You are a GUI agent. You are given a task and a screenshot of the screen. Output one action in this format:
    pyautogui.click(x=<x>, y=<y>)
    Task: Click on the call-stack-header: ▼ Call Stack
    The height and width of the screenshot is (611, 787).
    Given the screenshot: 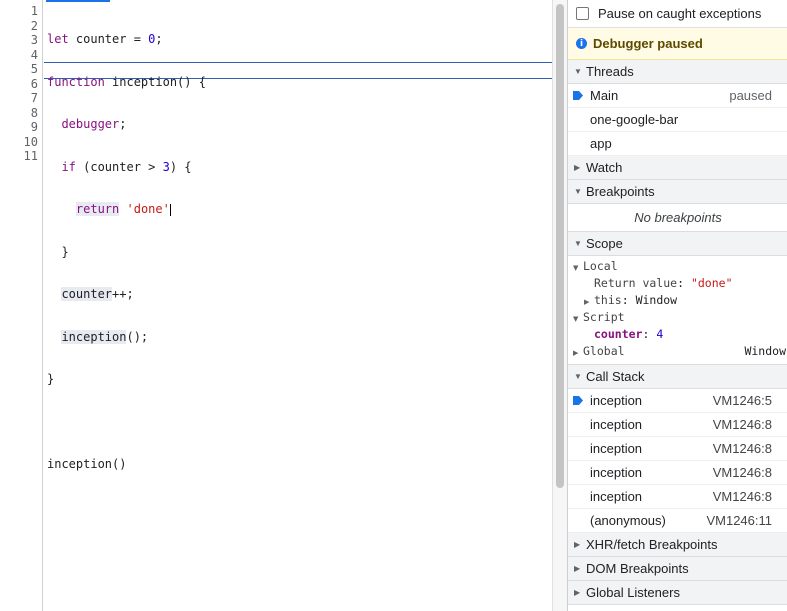 What is the action you would take?
    pyautogui.click(x=677, y=377)
    